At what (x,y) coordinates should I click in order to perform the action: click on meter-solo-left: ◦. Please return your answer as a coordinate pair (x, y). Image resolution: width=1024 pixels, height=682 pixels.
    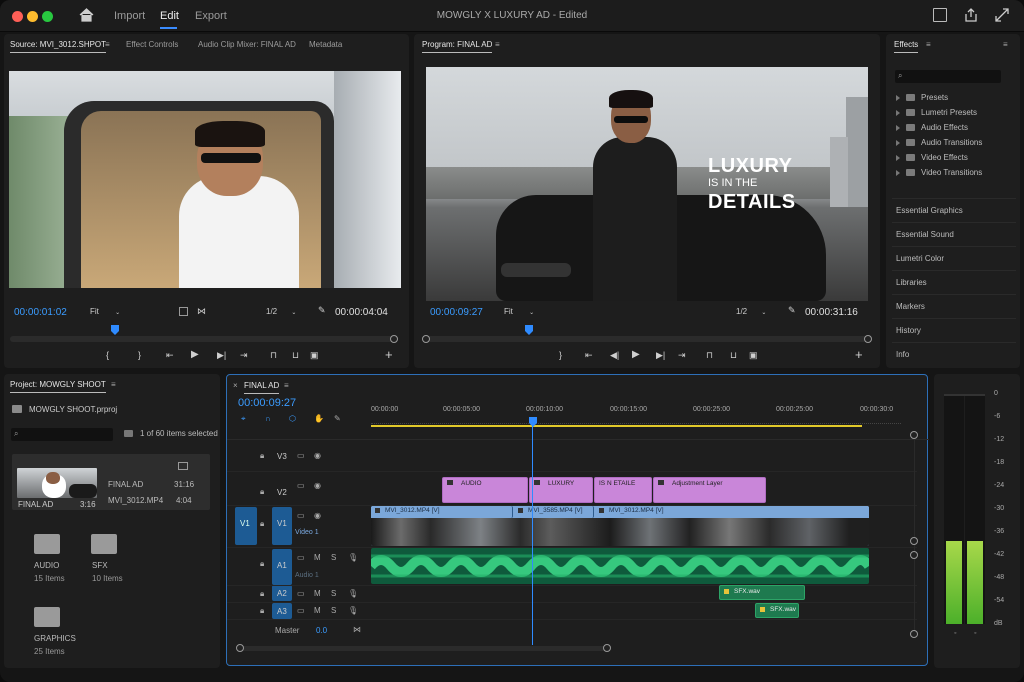
    Looking at the image, I should click on (955, 633).